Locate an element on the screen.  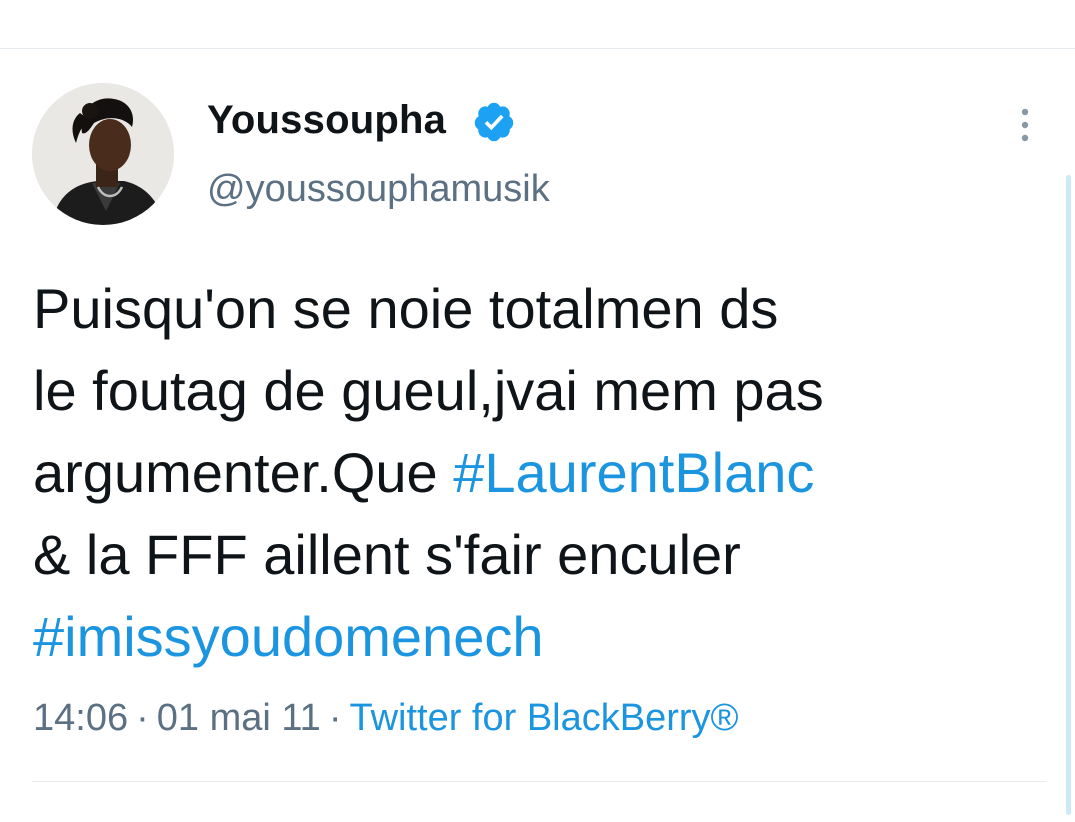
avatar-image is located at coordinates (103, 154).